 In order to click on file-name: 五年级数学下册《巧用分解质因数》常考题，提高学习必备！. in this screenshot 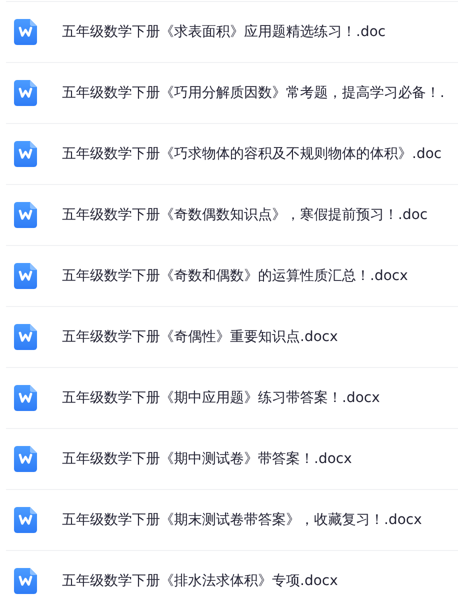, I will do `click(253, 93)`.